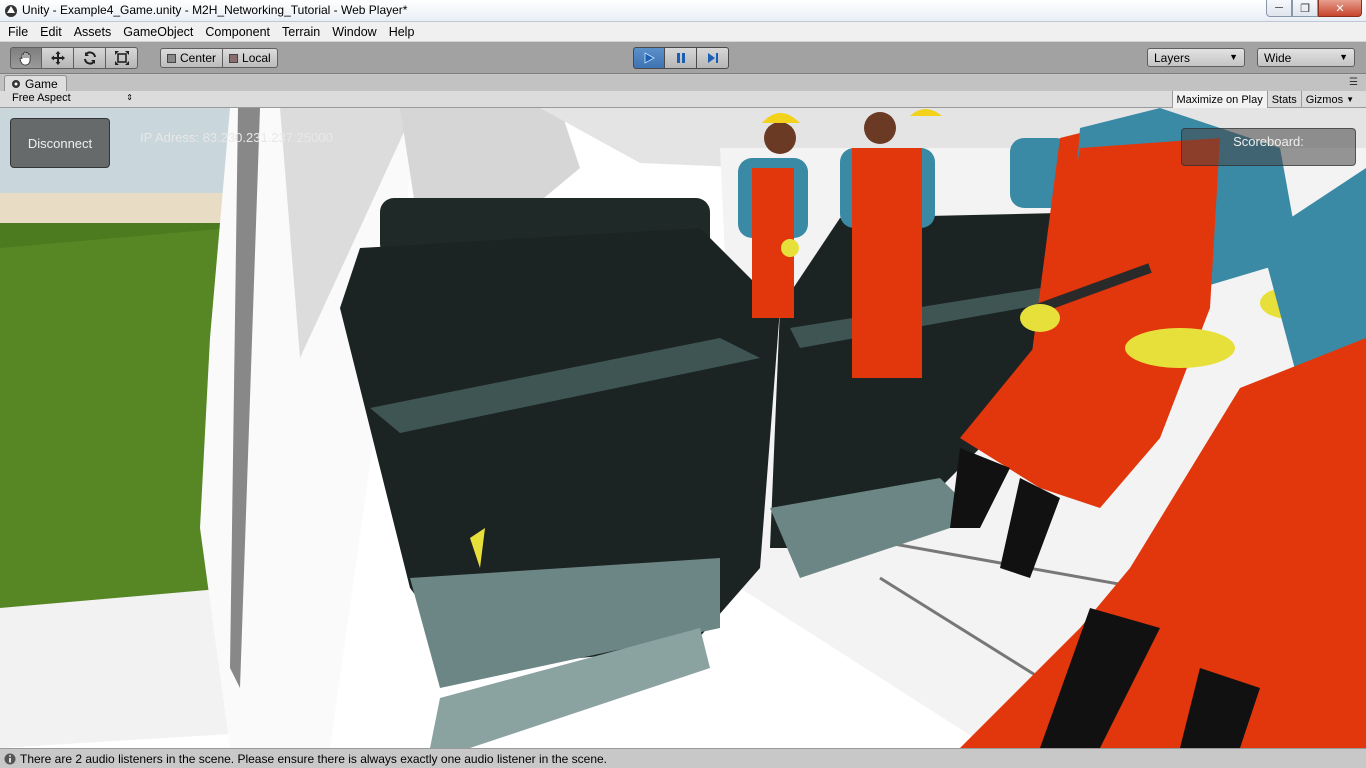 This screenshot has height=768, width=1366. What do you see at coordinates (129, 97) in the screenshot?
I see `updown-arrow-icon: ⇕` at bounding box center [129, 97].